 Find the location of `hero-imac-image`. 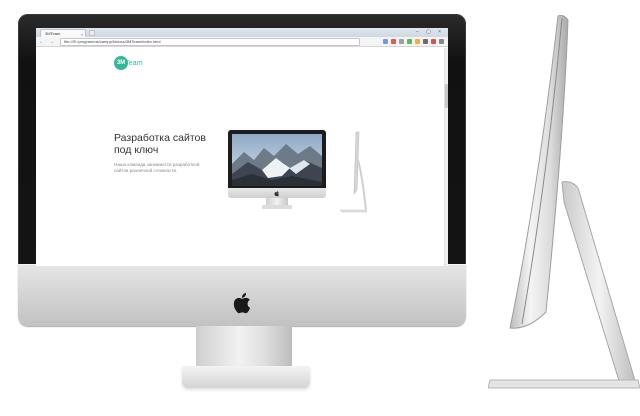

hero-imac-image is located at coordinates (278, 171).